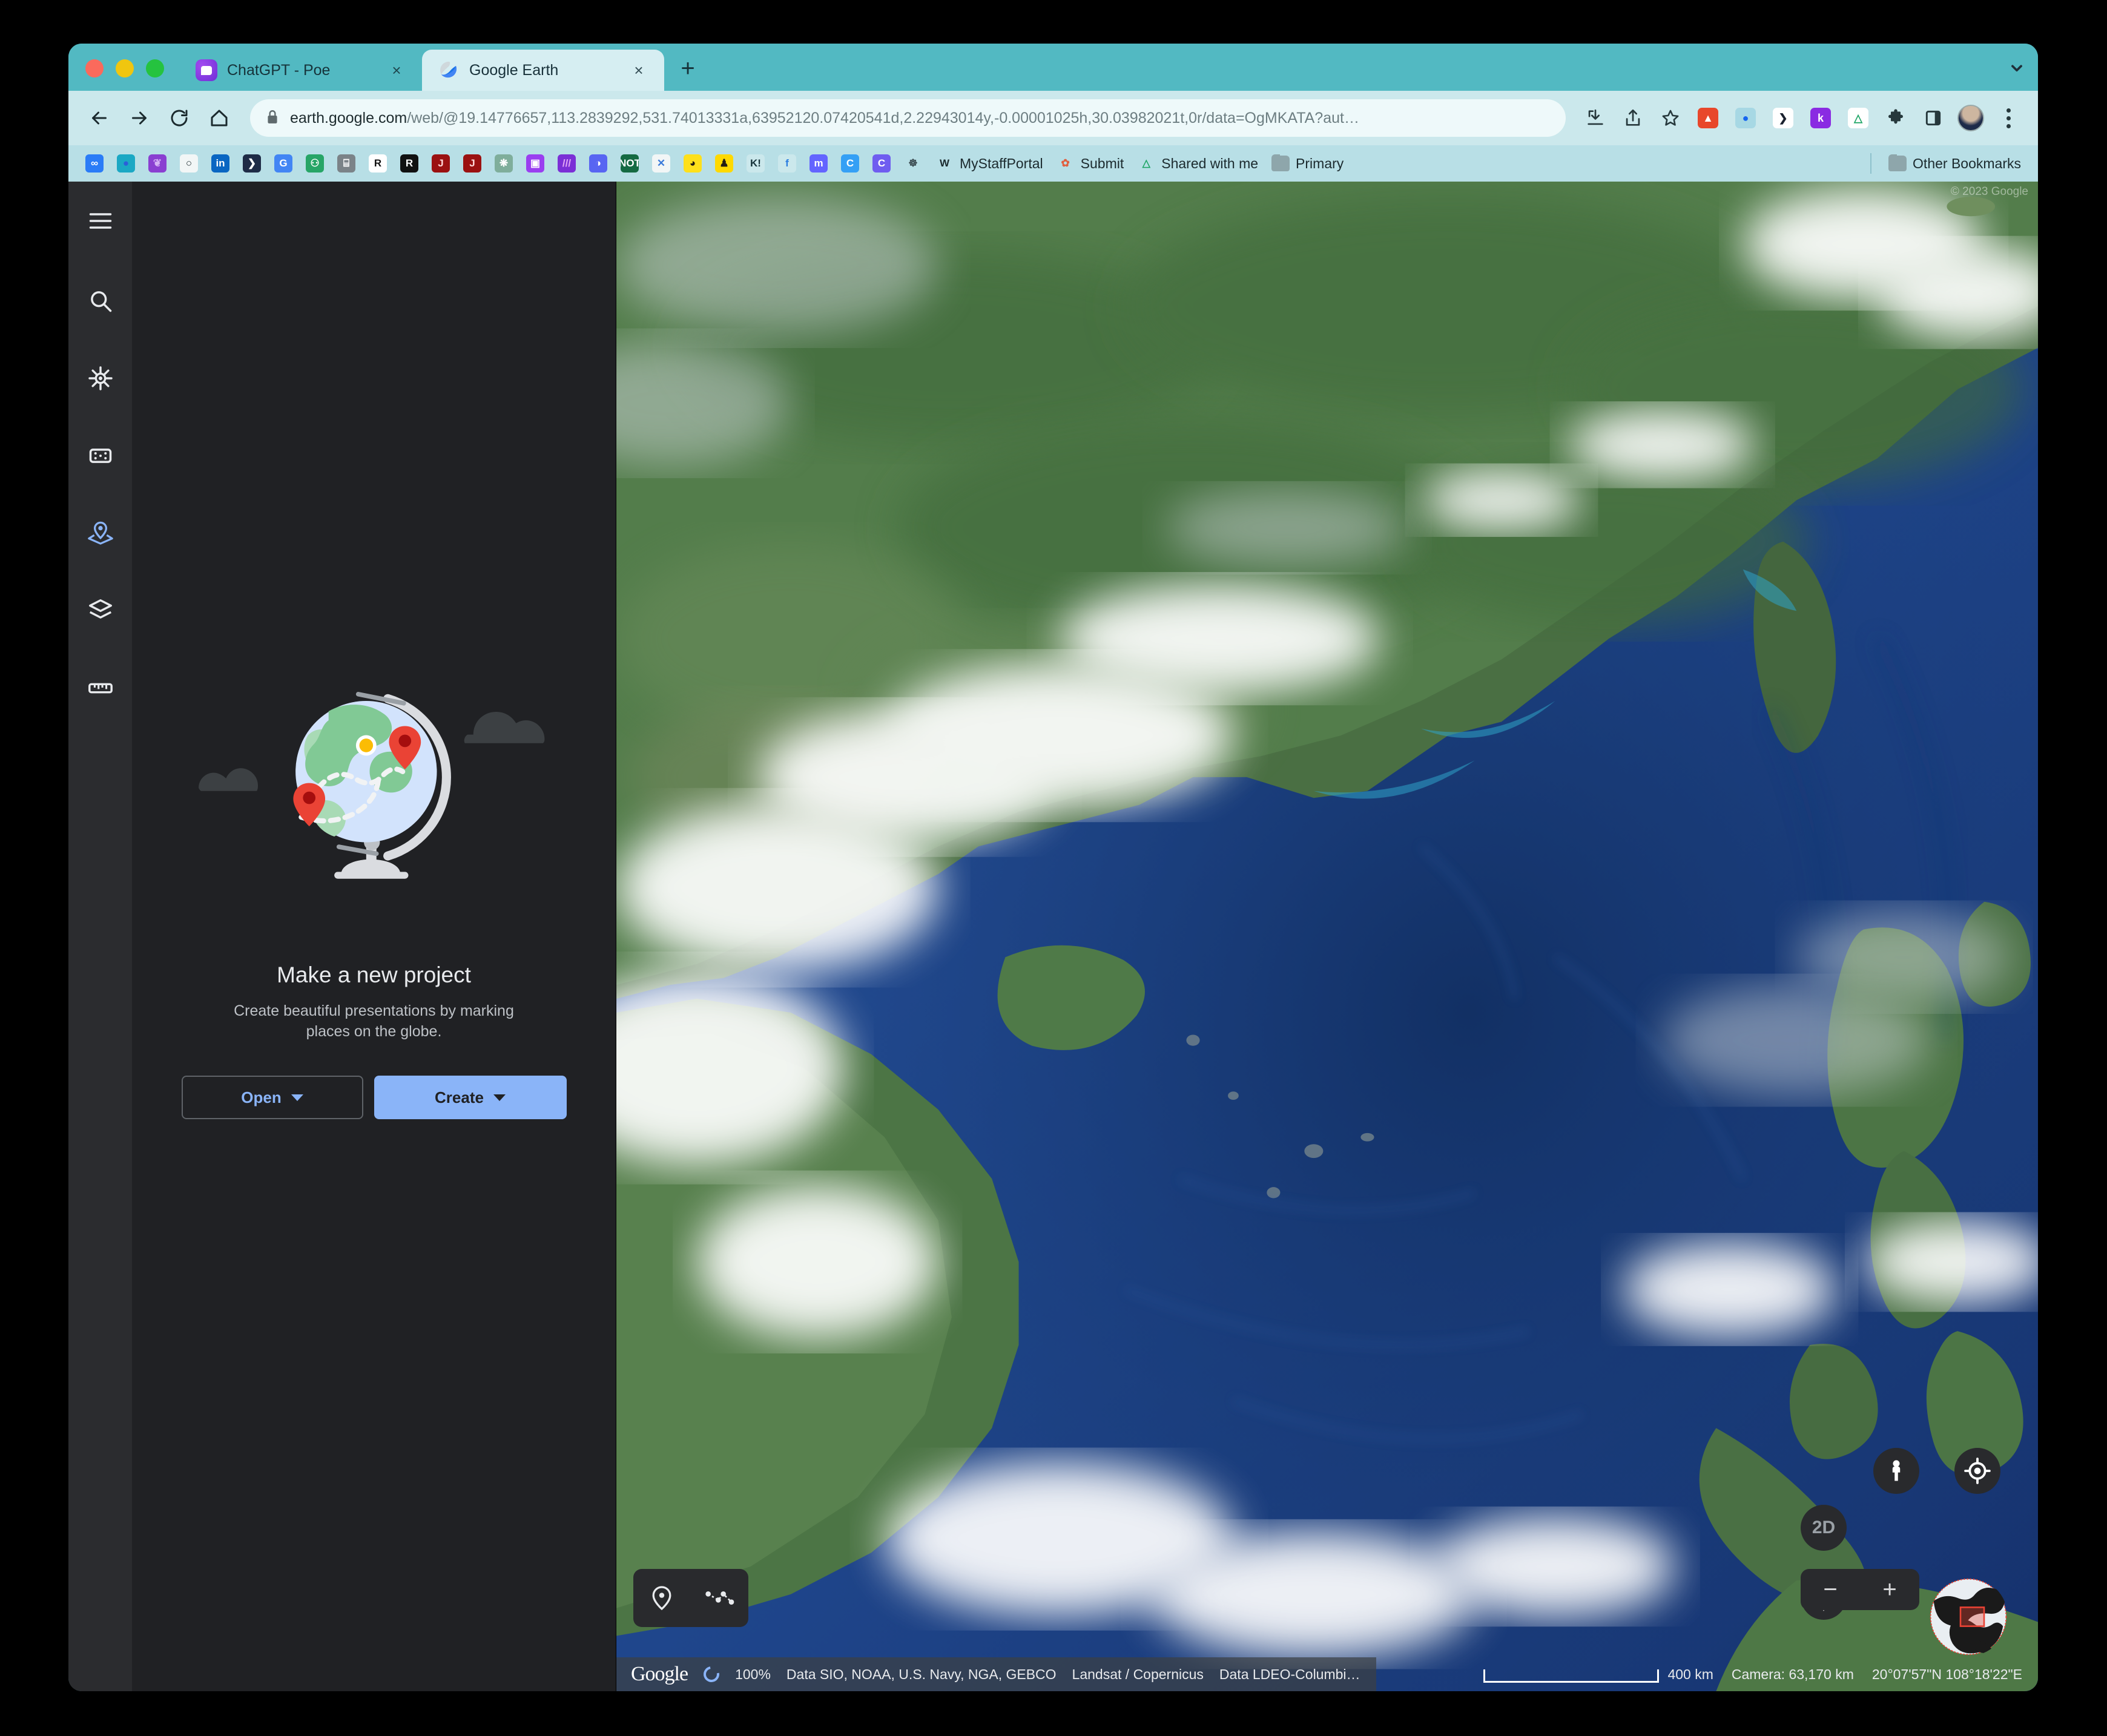 The height and width of the screenshot is (1736, 2107). What do you see at coordinates (1670, 118) in the screenshot?
I see `star-icon` at bounding box center [1670, 118].